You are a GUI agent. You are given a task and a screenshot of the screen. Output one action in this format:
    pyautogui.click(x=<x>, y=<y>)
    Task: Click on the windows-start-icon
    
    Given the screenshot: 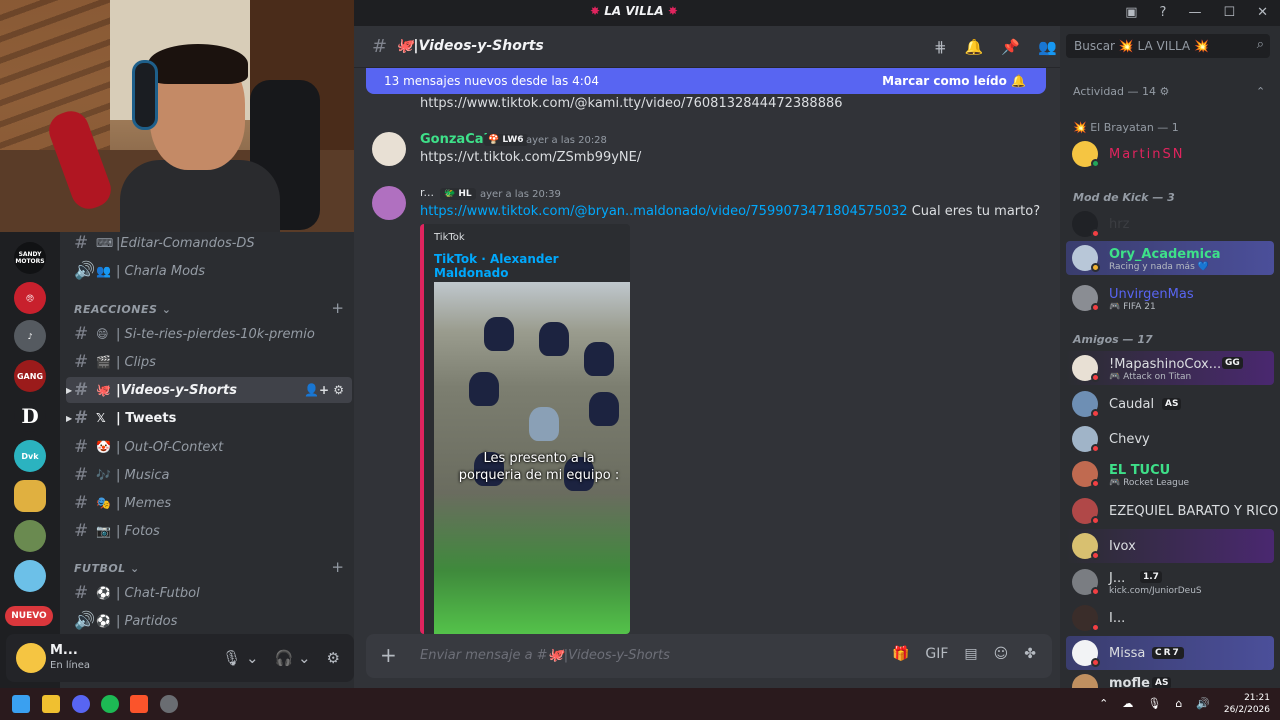 What is the action you would take?
    pyautogui.click(x=21, y=704)
    